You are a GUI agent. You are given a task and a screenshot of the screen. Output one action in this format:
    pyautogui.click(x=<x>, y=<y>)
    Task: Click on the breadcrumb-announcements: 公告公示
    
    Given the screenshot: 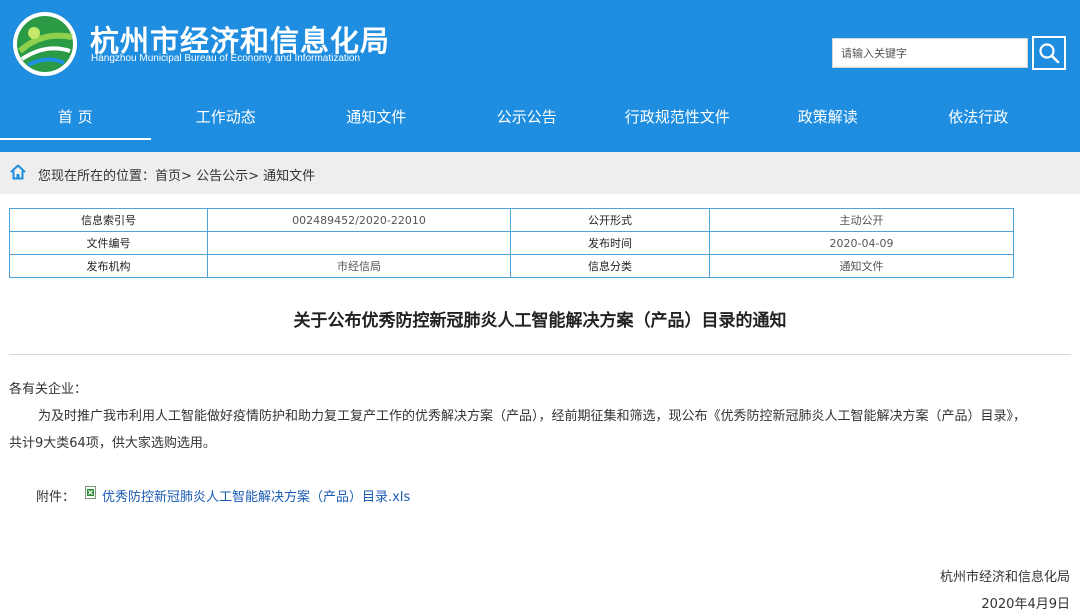 What is the action you would take?
    pyautogui.click(x=222, y=176)
    